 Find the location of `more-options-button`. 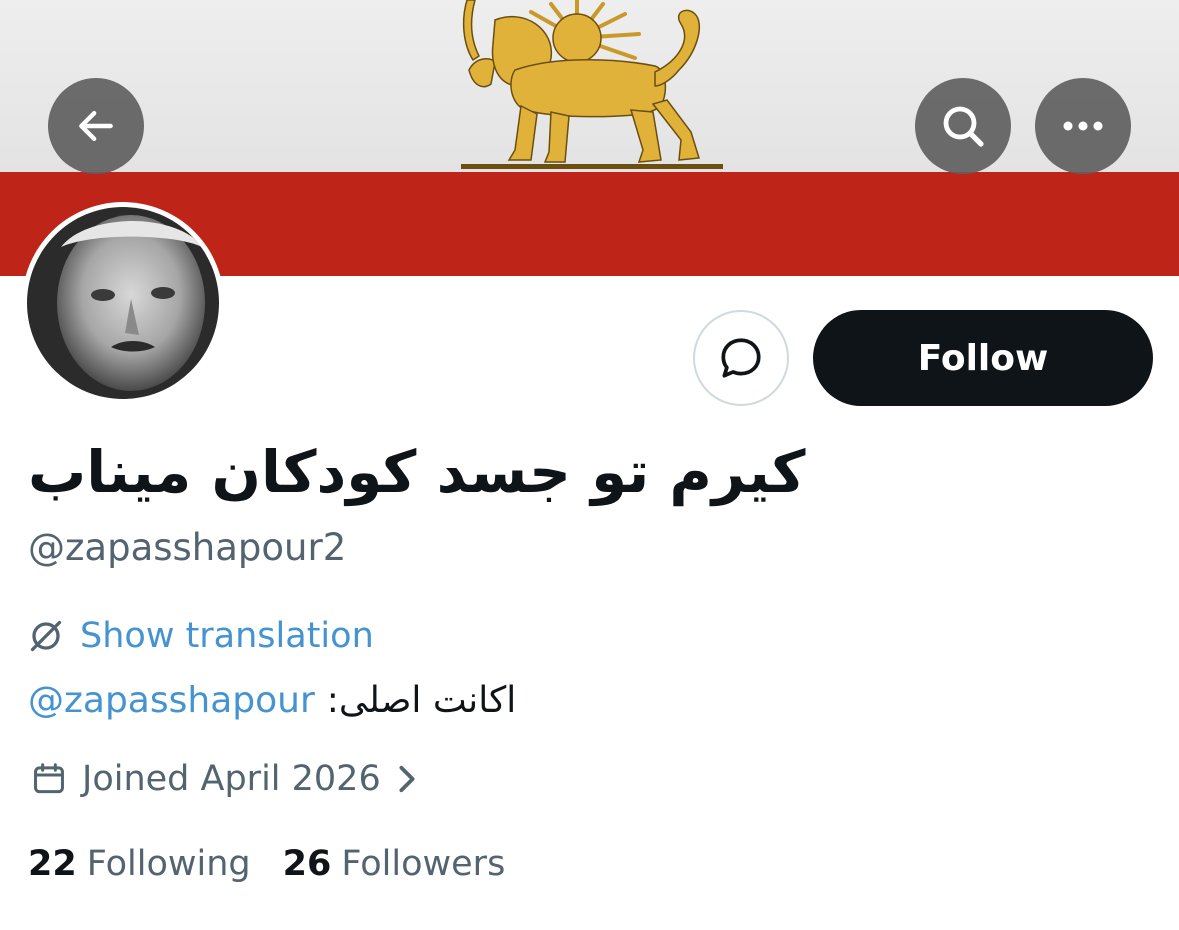

more-options-button is located at coordinates (1083, 126).